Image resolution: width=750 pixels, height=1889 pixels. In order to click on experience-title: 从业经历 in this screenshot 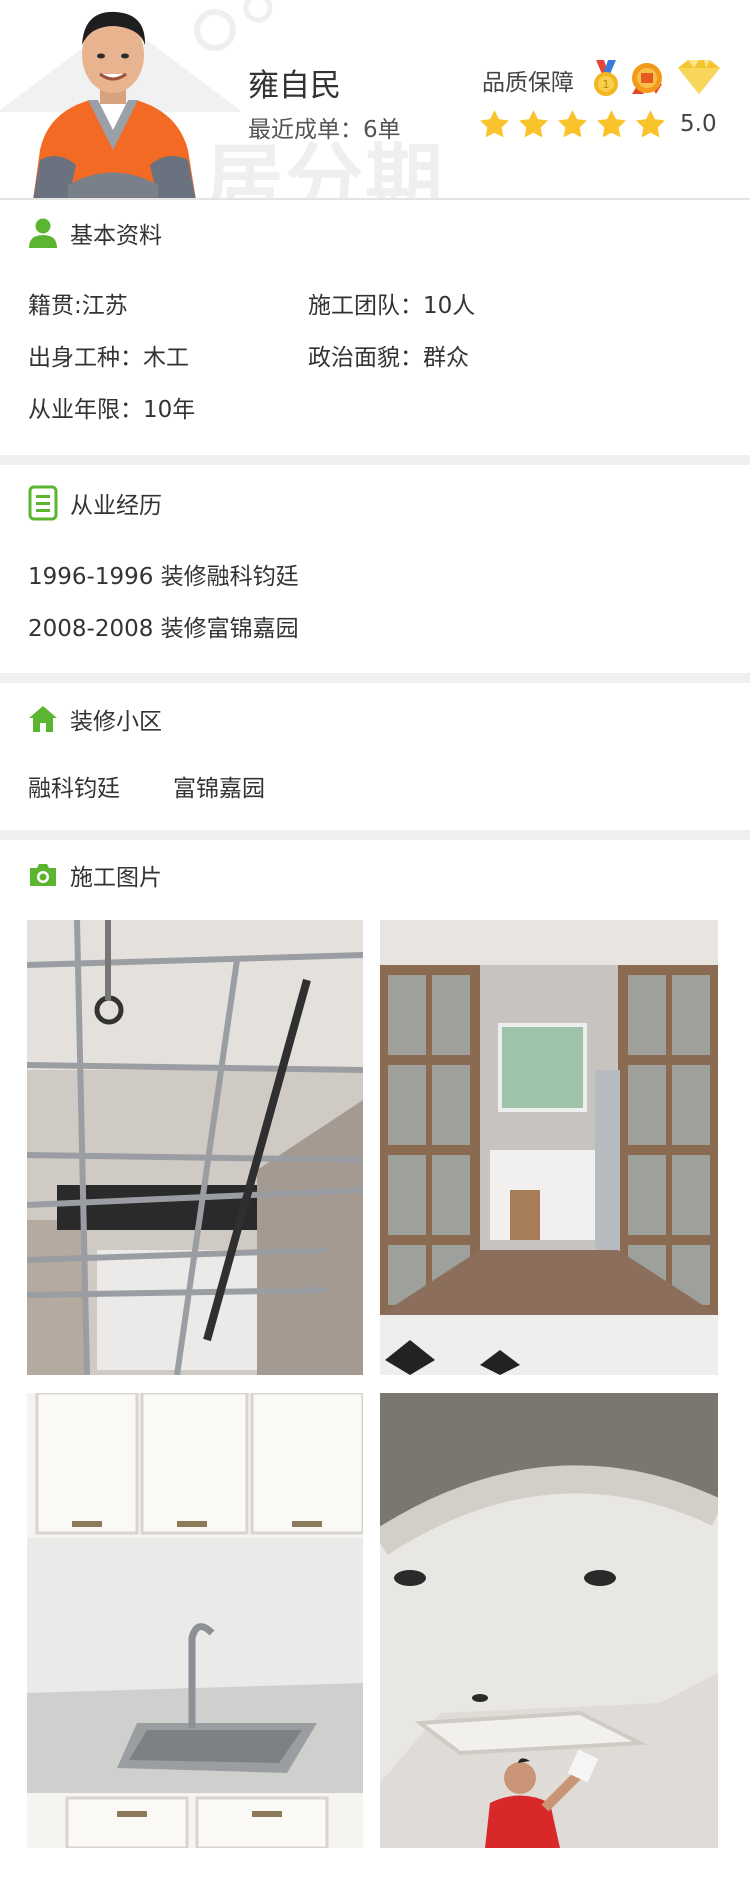, I will do `click(95, 503)`.